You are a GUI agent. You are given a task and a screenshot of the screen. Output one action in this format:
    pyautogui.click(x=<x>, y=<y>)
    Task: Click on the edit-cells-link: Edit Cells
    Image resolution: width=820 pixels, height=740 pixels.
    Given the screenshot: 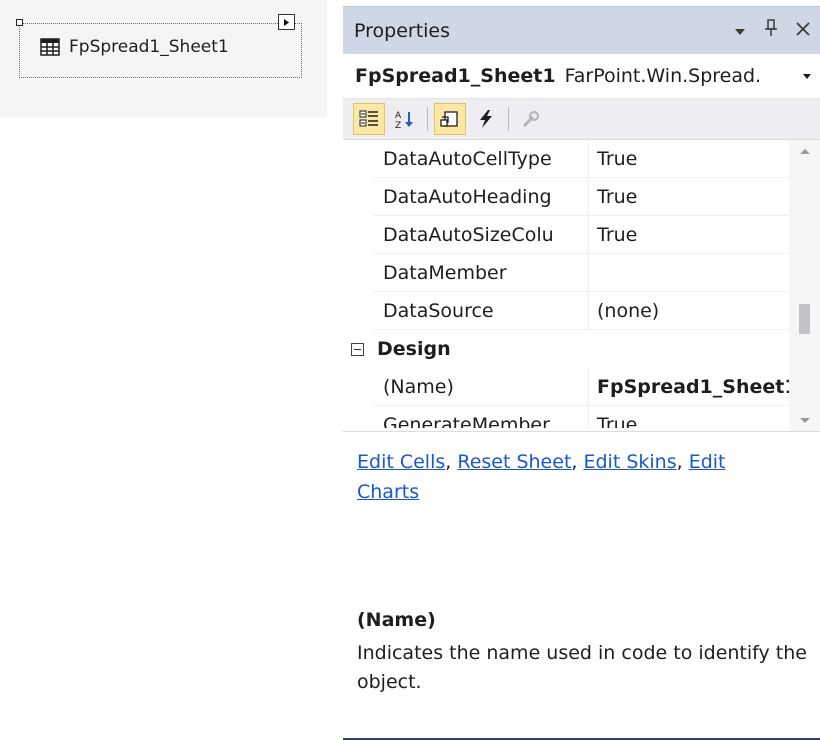 What is the action you would take?
    pyautogui.click(x=401, y=462)
    